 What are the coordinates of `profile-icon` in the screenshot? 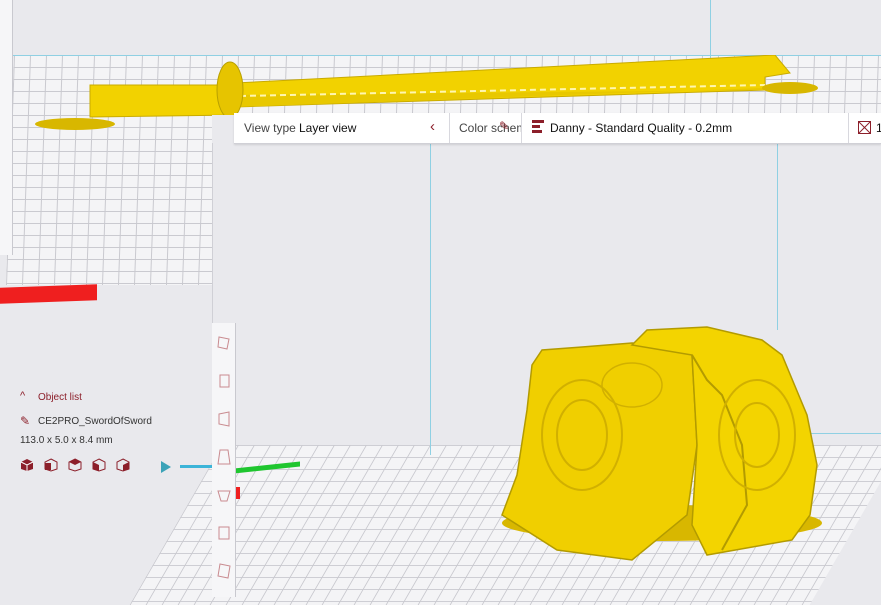 It's located at (538, 126).